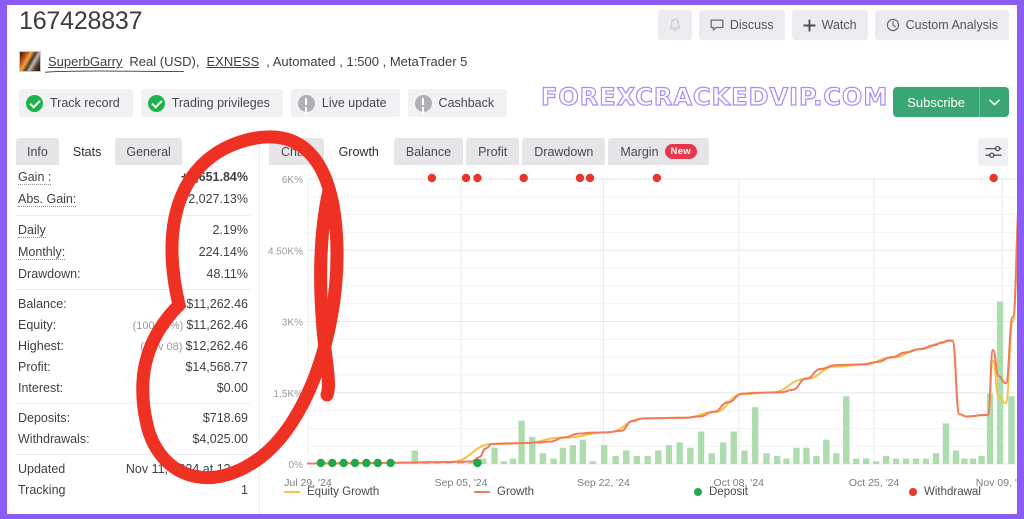 Image resolution: width=1024 pixels, height=519 pixels. I want to click on legend-equity-growth: Equity Growth, so click(379, 492).